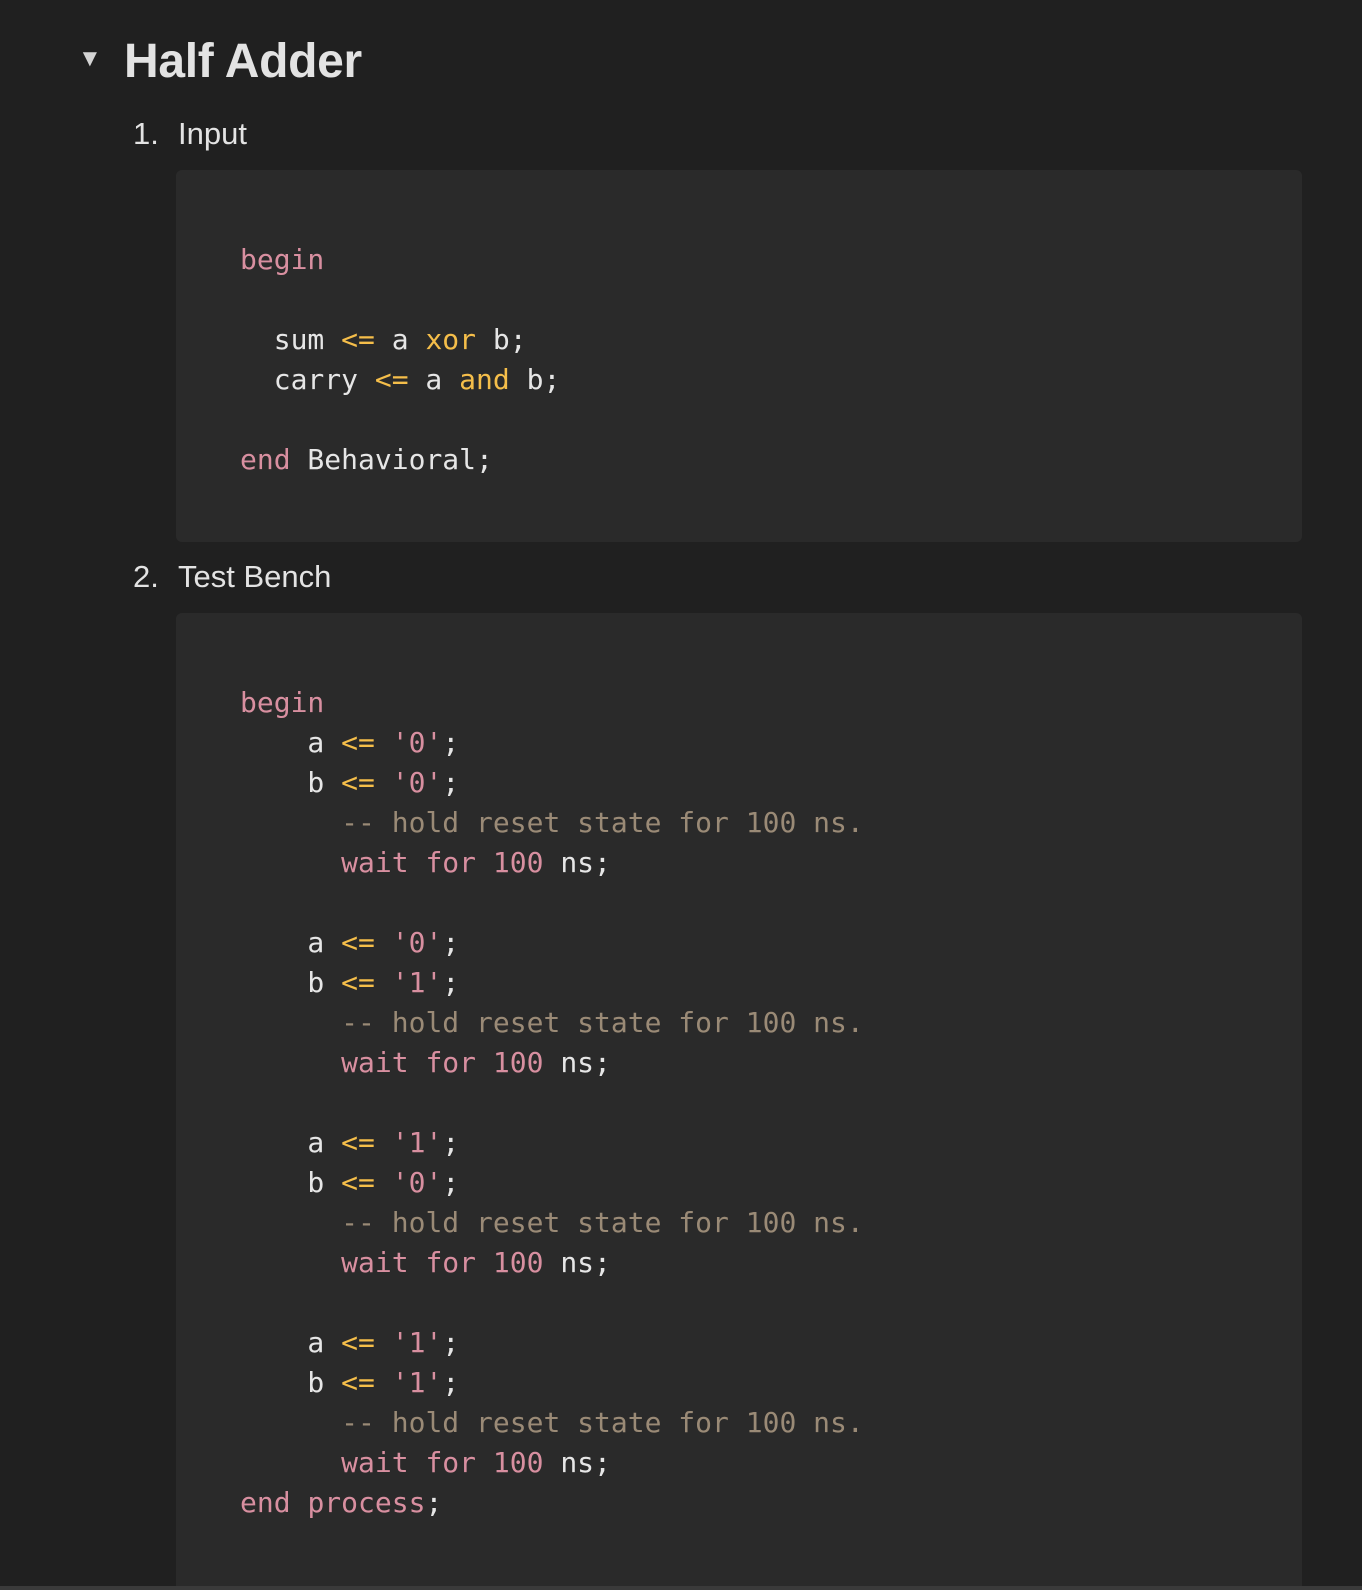 The image size is (1362, 1590). I want to click on code-line: carry <= a and b;, so click(400, 380).